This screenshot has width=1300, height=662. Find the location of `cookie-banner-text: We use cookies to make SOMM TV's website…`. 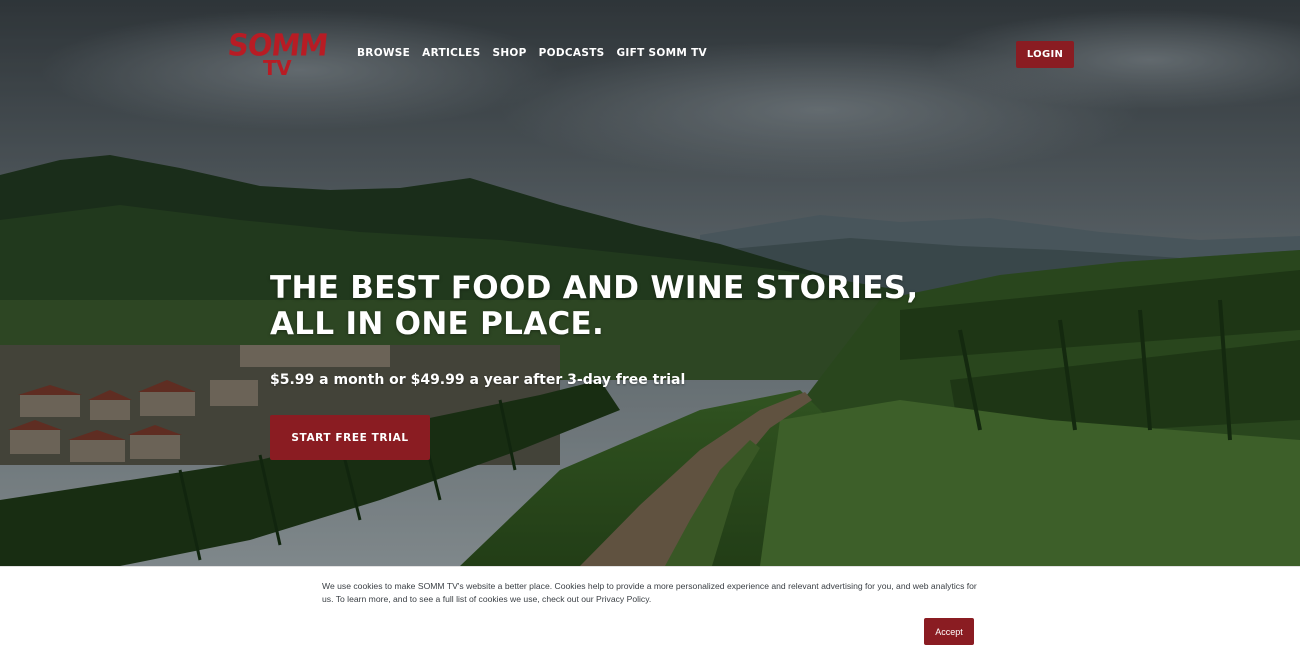

cookie-banner-text: We use cookies to make SOMM TV's website… is located at coordinates (649, 592).